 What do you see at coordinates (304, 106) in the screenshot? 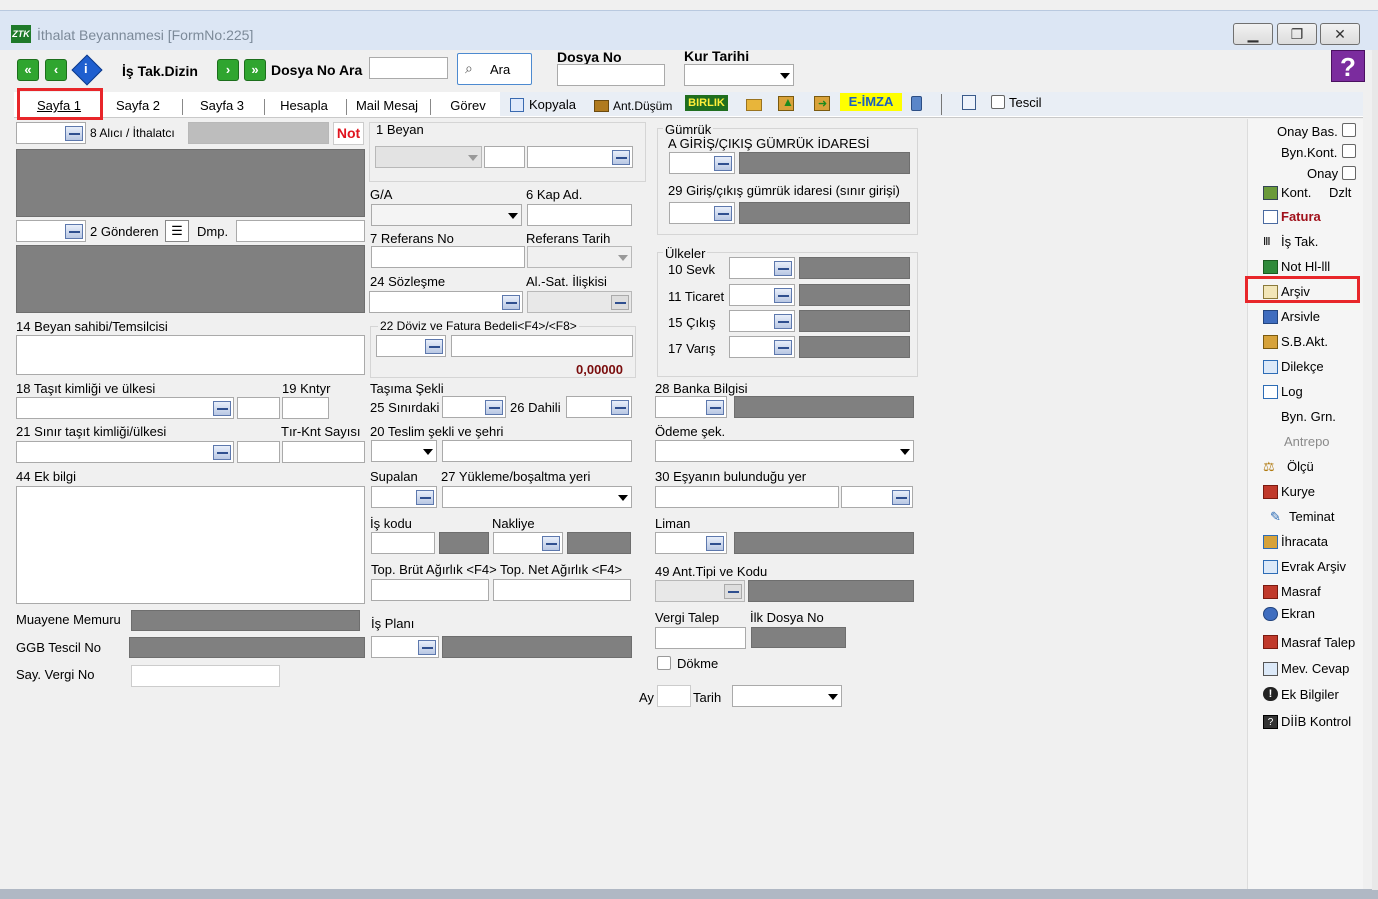
I see `tab-hesapla: Hesapla` at bounding box center [304, 106].